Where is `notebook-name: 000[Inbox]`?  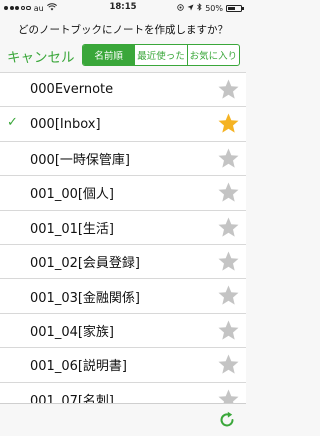
notebook-name: 000[Inbox] is located at coordinates (65, 124).